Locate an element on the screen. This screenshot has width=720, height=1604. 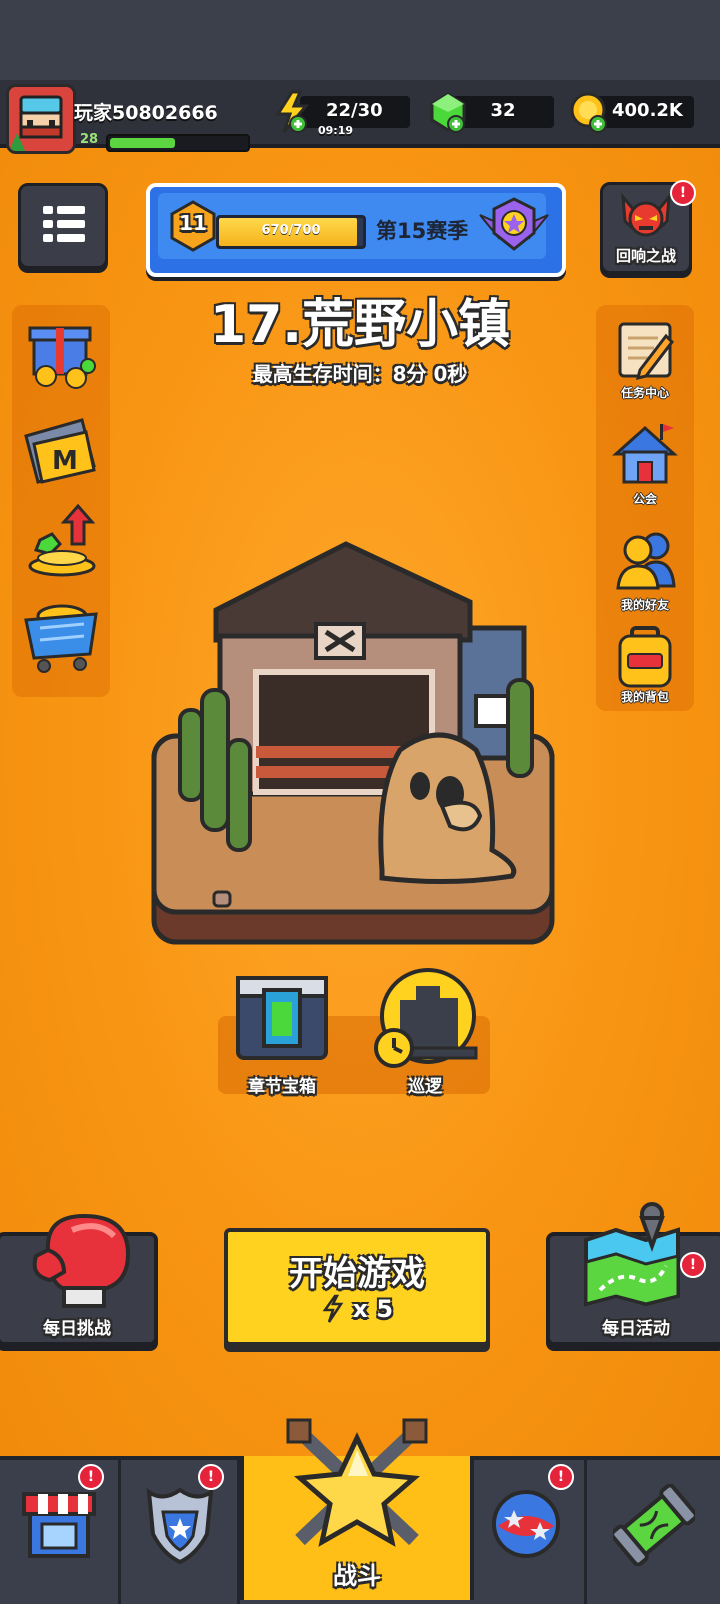
start-game-cost-value: x 5 is located at coordinates (373, 1309).